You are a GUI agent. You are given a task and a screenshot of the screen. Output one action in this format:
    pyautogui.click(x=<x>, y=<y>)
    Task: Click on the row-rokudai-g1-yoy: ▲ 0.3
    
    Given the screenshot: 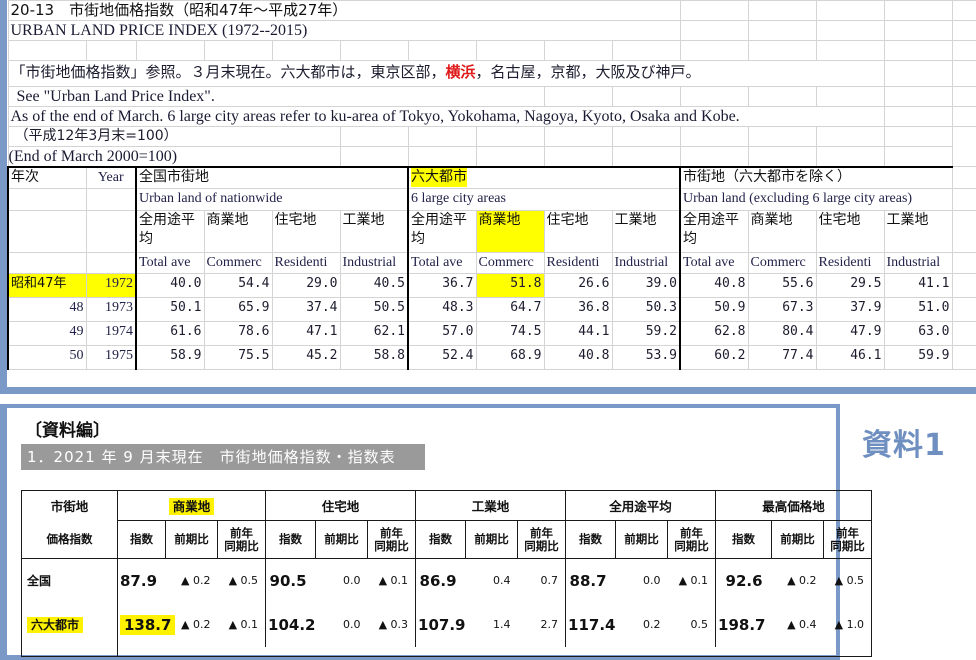 What is the action you would take?
    pyautogui.click(x=392, y=624)
    